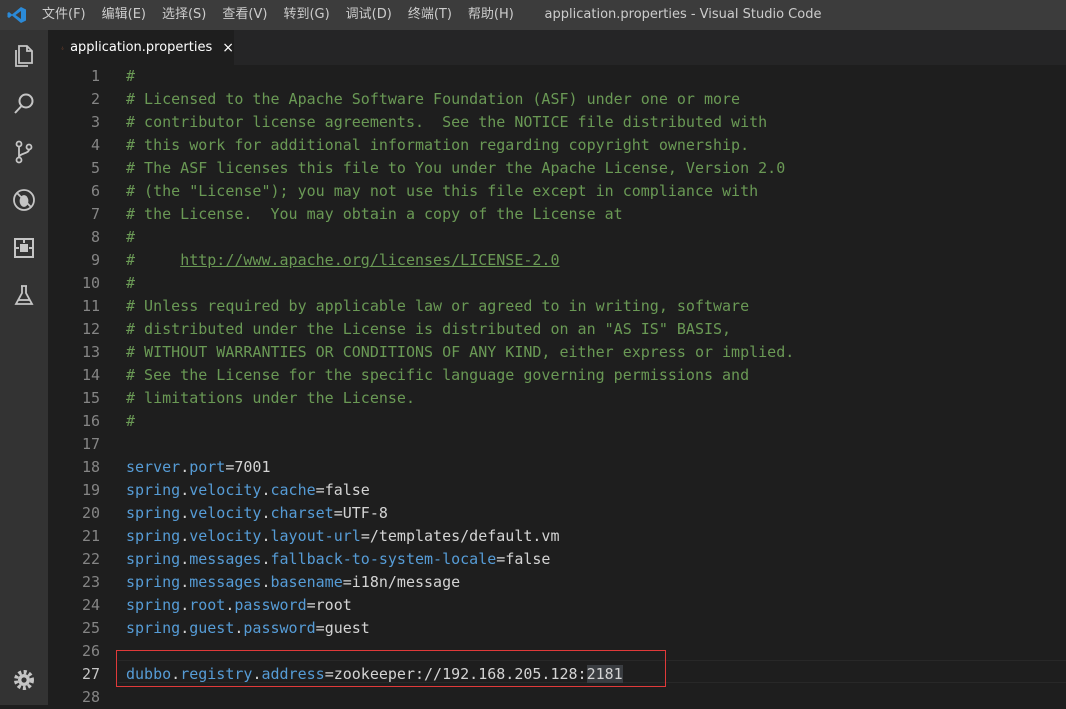  What do you see at coordinates (557, 697) in the screenshot?
I see `code-line: 28` at bounding box center [557, 697].